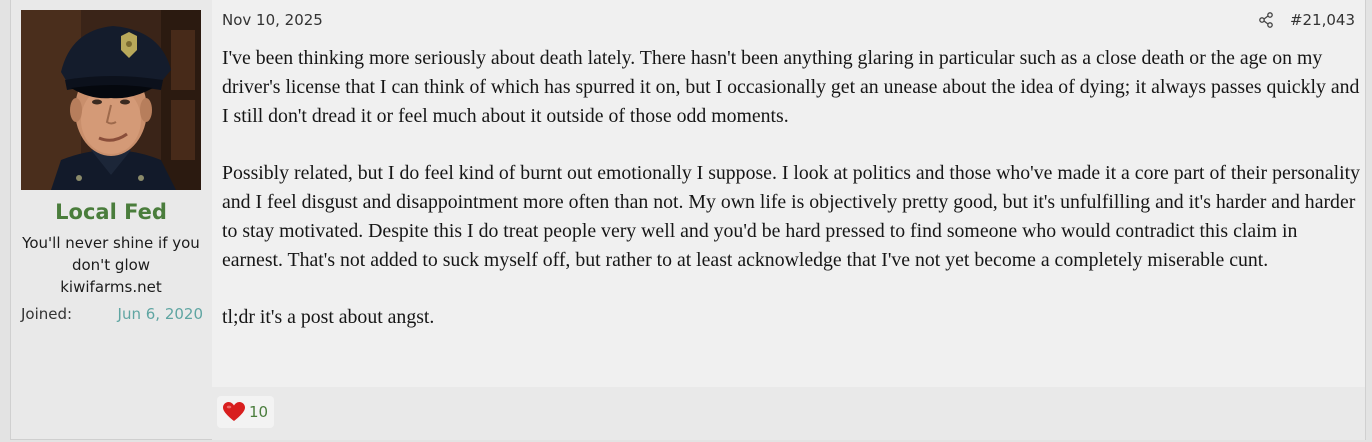 The width and height of the screenshot is (1372, 442). I want to click on post-actions: #21,043, so click(1306, 20).